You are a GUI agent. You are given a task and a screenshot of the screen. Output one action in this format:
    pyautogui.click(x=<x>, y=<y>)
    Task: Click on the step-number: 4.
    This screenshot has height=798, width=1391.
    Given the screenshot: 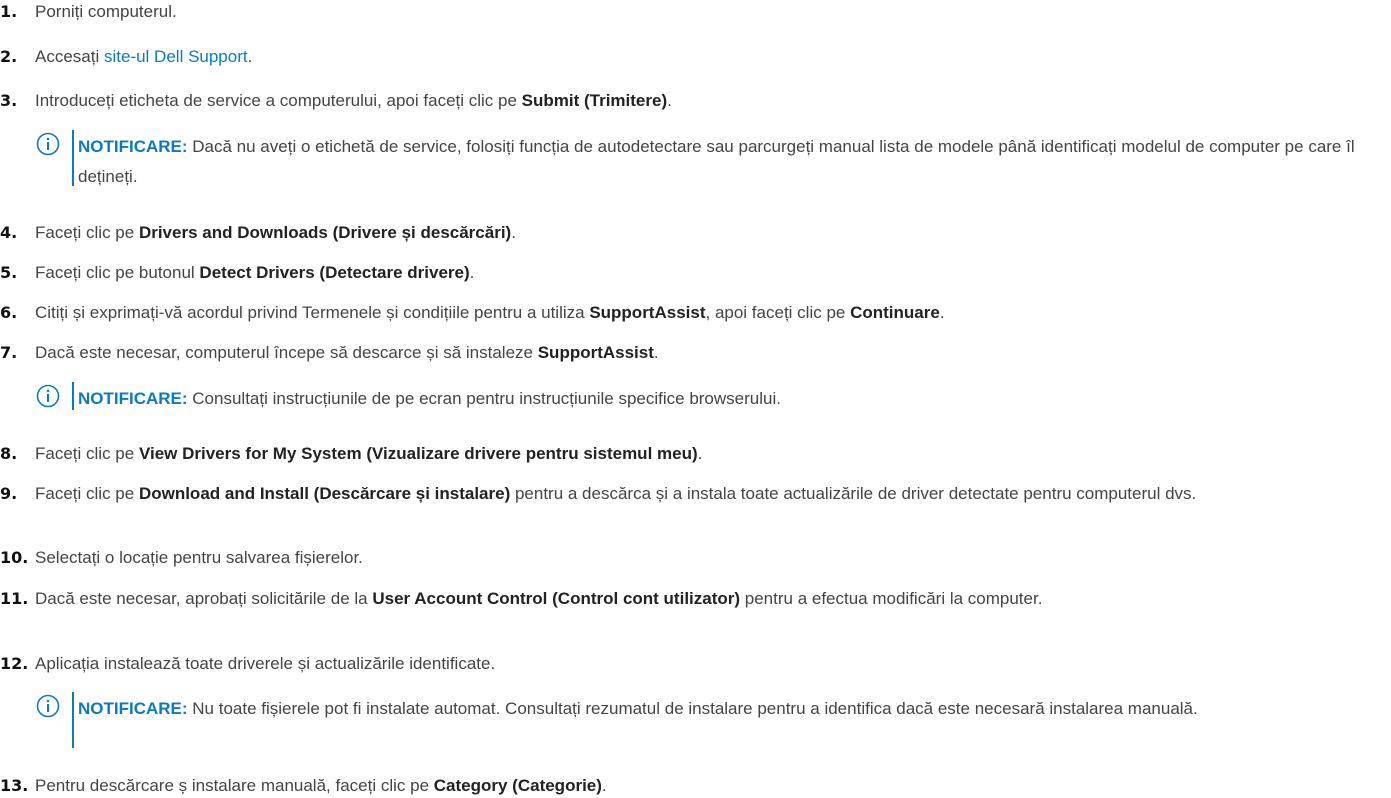 What is the action you would take?
    pyautogui.click(x=9, y=232)
    